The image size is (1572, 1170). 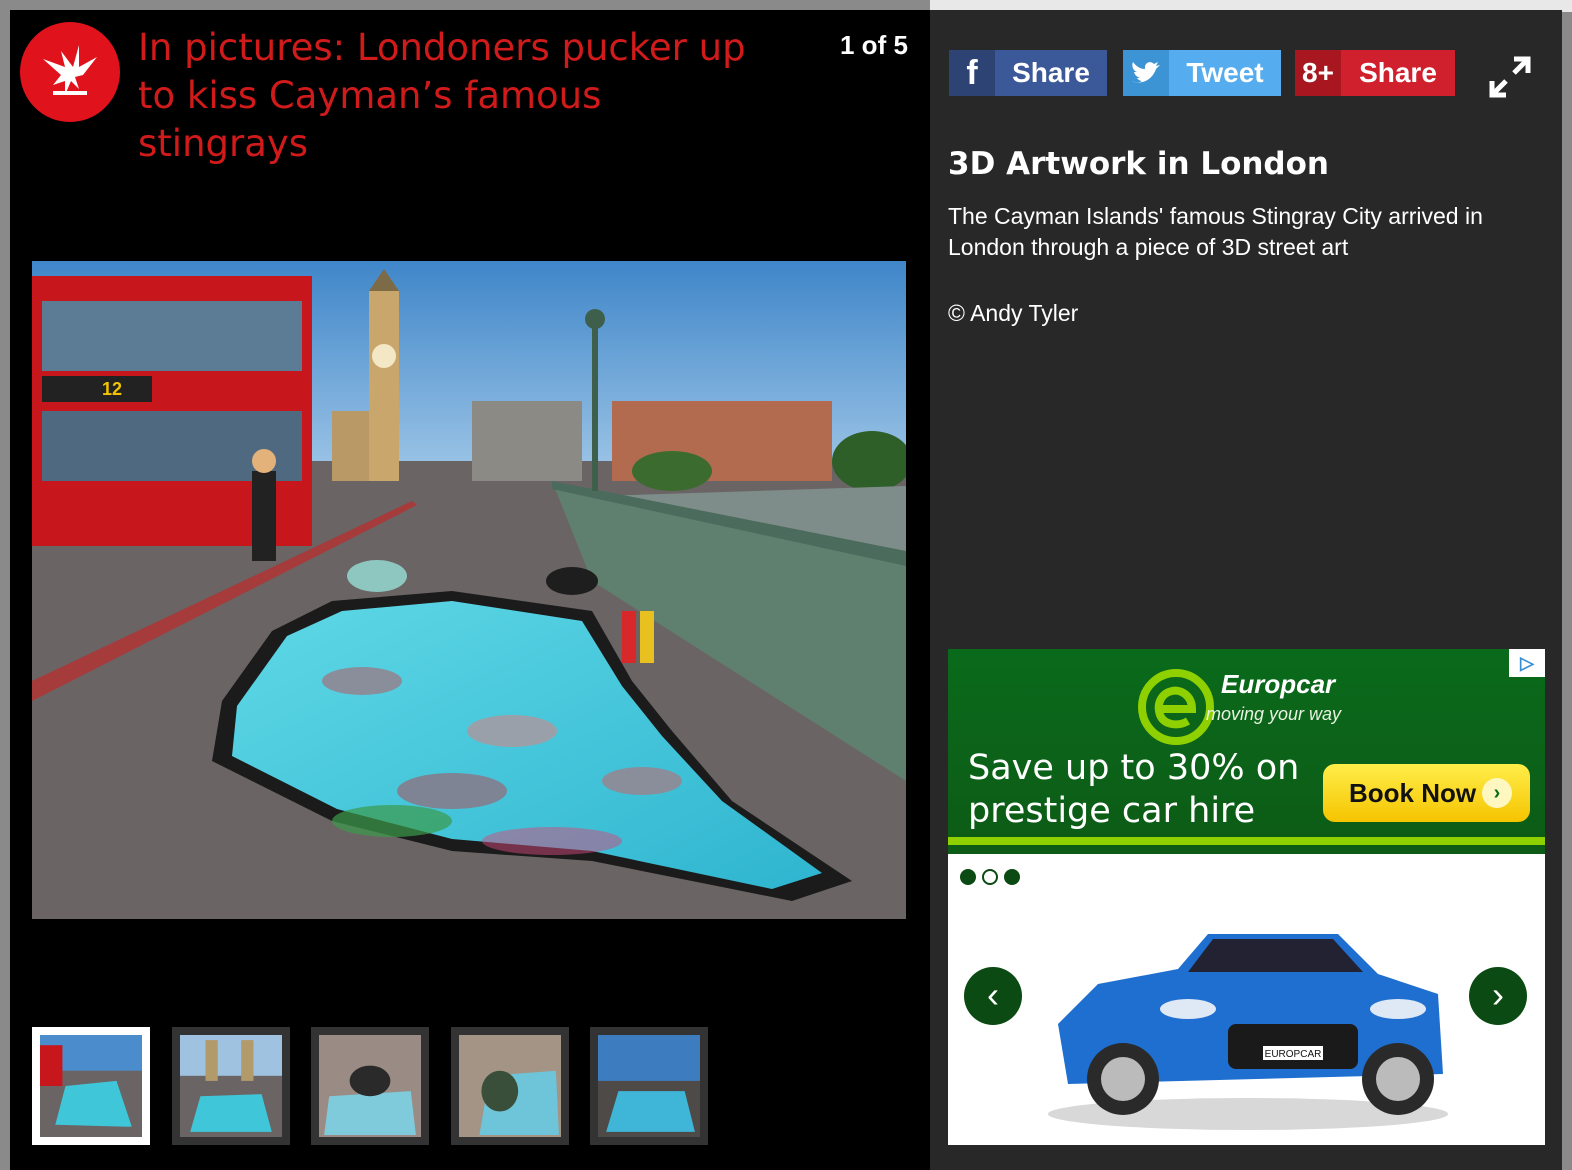 What do you see at coordinates (1498, 996) in the screenshot?
I see `carousel-next-button: ›` at bounding box center [1498, 996].